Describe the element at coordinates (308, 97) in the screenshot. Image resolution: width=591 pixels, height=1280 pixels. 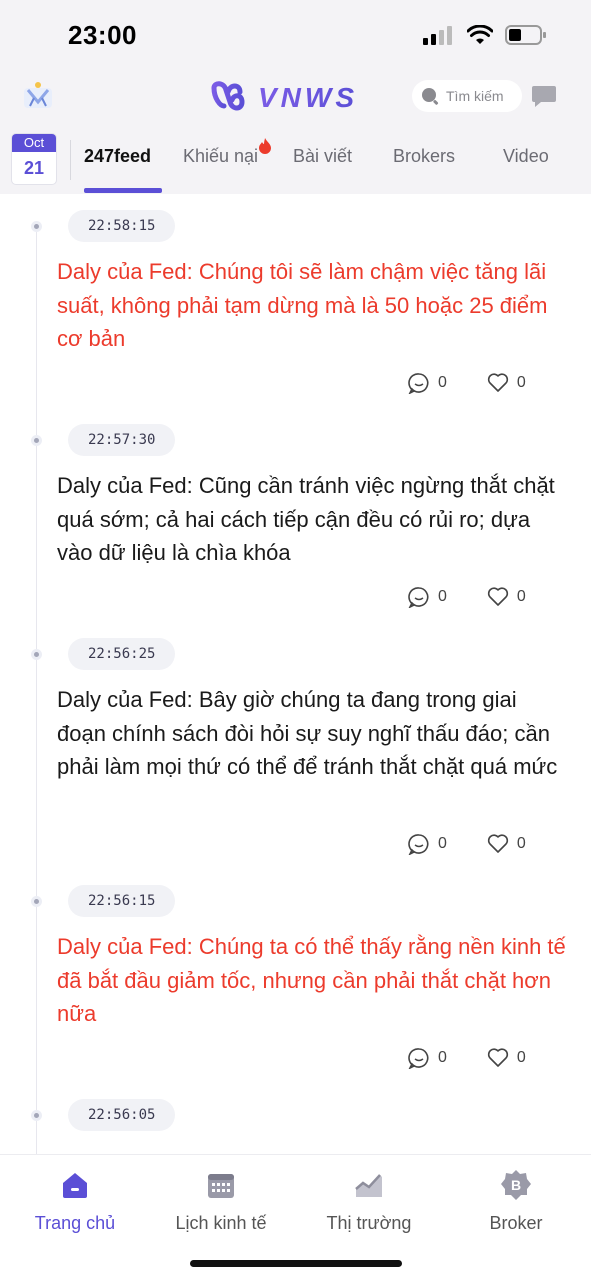
I see `brand-text: VNWS` at that location.